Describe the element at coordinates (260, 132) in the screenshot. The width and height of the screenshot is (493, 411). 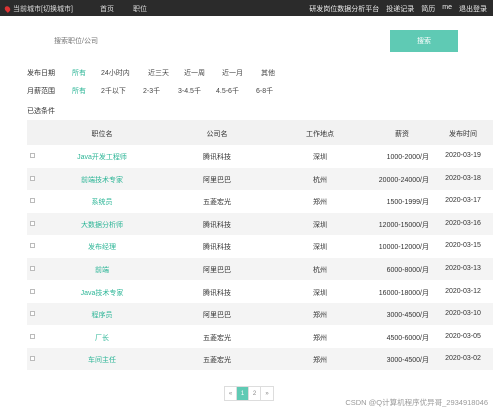
I see `table-header: 职位名 公司名 工作地点 薪资 发布时间` at that location.